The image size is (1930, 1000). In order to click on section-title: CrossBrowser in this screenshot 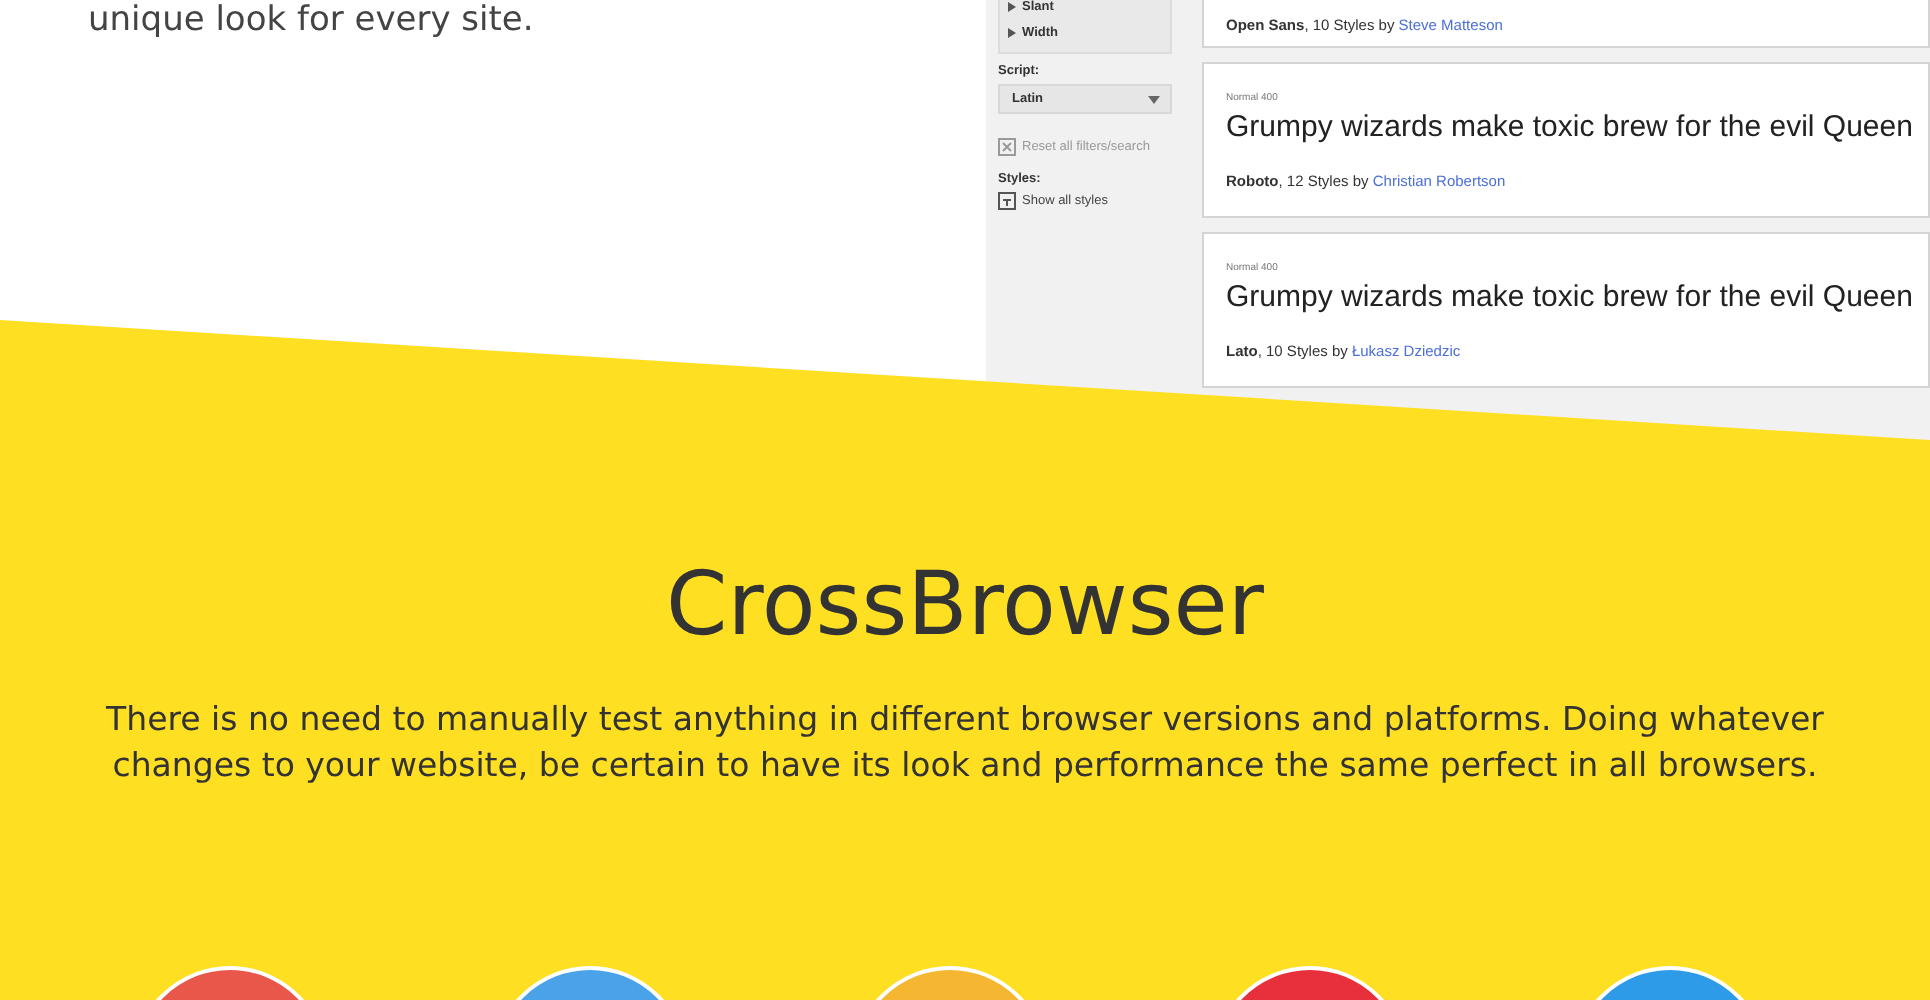, I will do `click(965, 606)`.